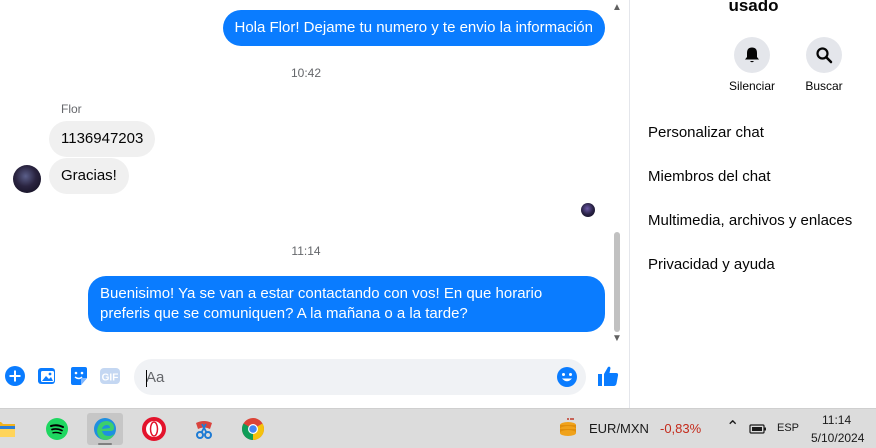 The width and height of the screenshot is (876, 448). I want to click on currency-pair: EUR/MXN, so click(619, 428).